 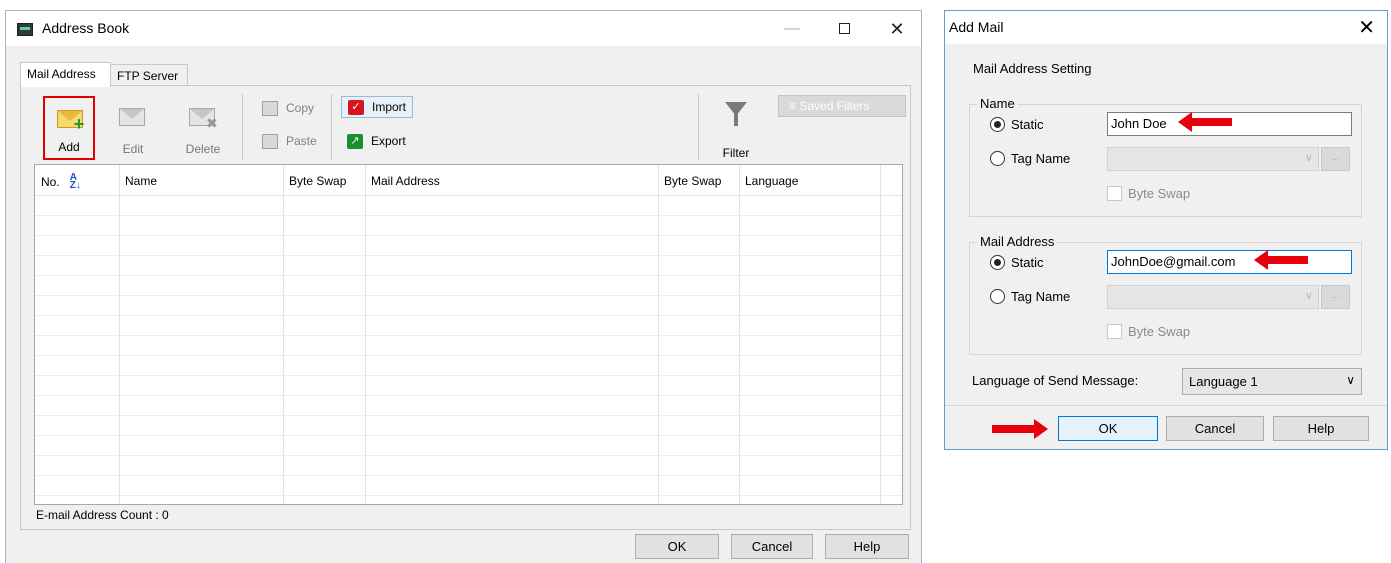 I want to click on add-label: Add, so click(x=69, y=147).